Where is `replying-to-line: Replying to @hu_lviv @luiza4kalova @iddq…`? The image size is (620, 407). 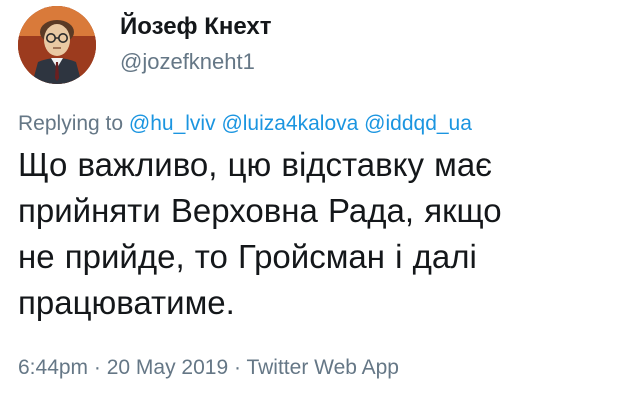 replying-to-line: Replying to @hu_lviv @luiza4kalova @iddq… is located at coordinates (245, 124).